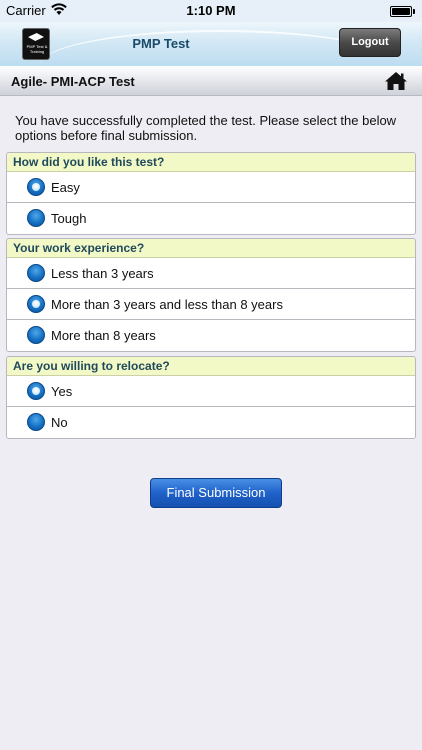  Describe the element at coordinates (211, 81) in the screenshot. I see `page-title-bar: Agile- PMI-ACP Test` at that location.